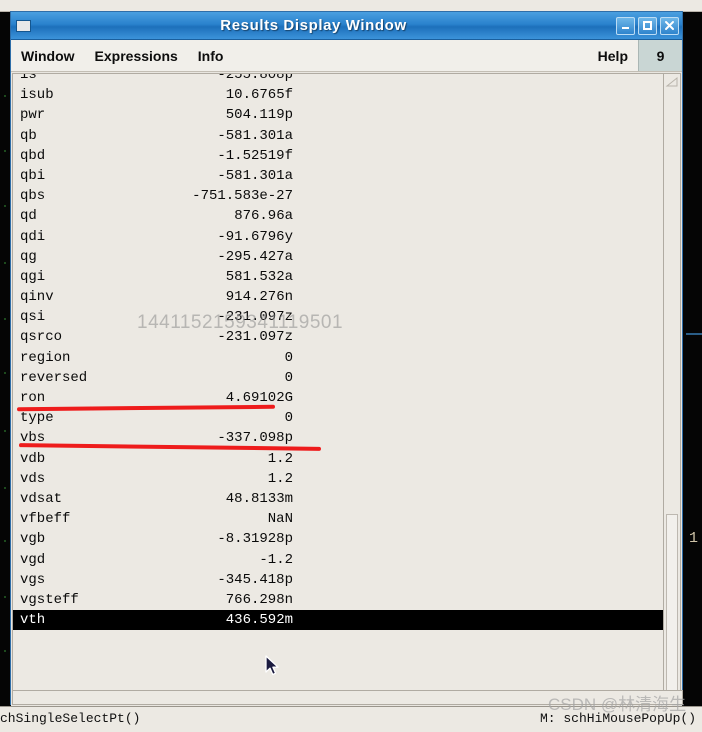 This screenshot has width=702, height=732. I want to click on result-row-name: isub, so click(37, 95).